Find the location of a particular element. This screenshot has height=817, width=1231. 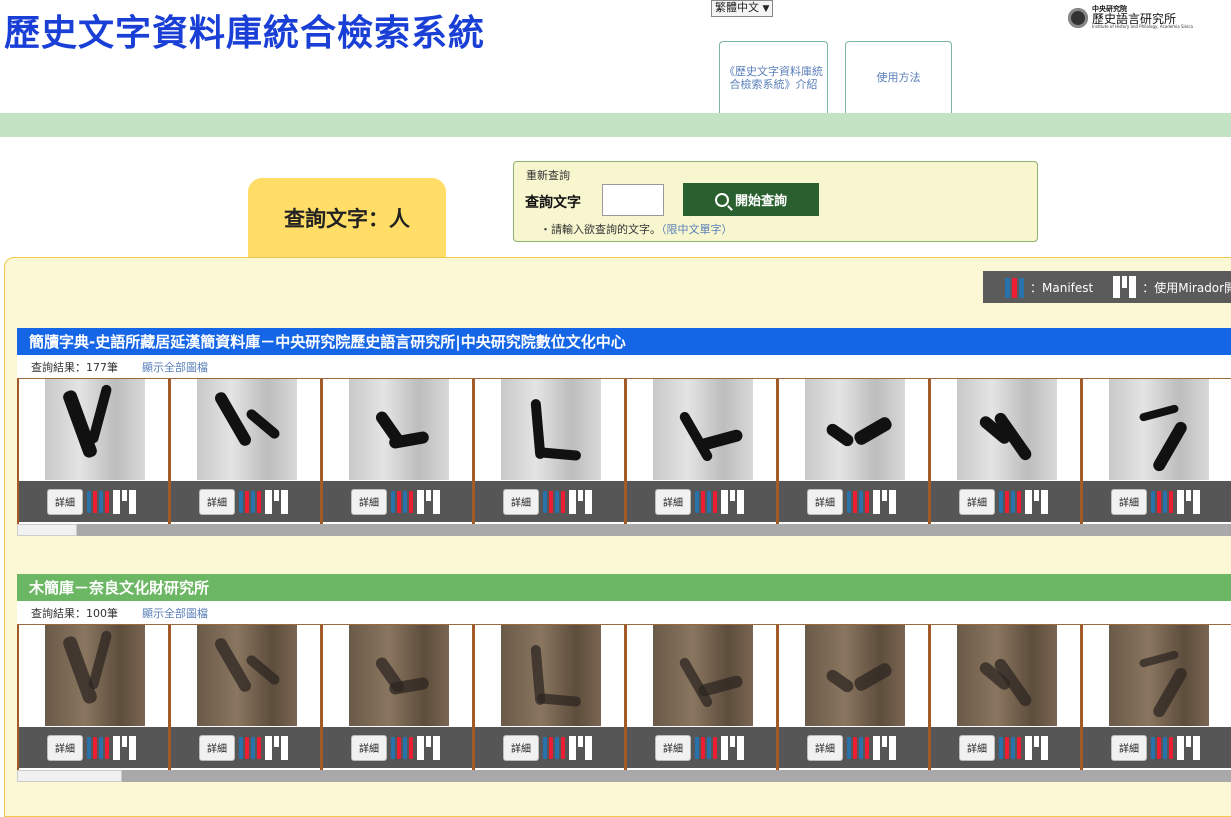

language-select: 繁體中文 ▼ is located at coordinates (742, 8).